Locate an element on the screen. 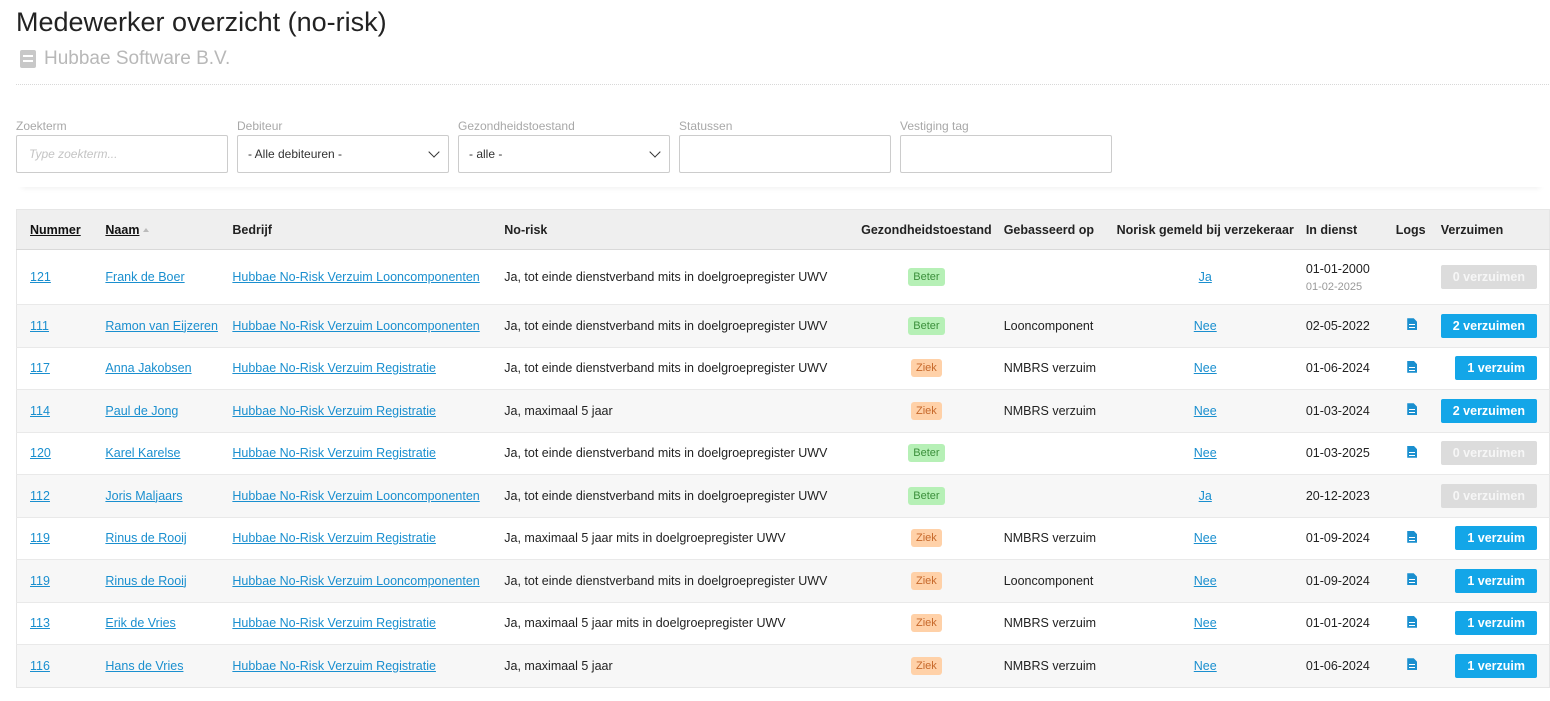 This screenshot has width=1550, height=701. nummer-link: 120 is located at coordinates (40, 453).